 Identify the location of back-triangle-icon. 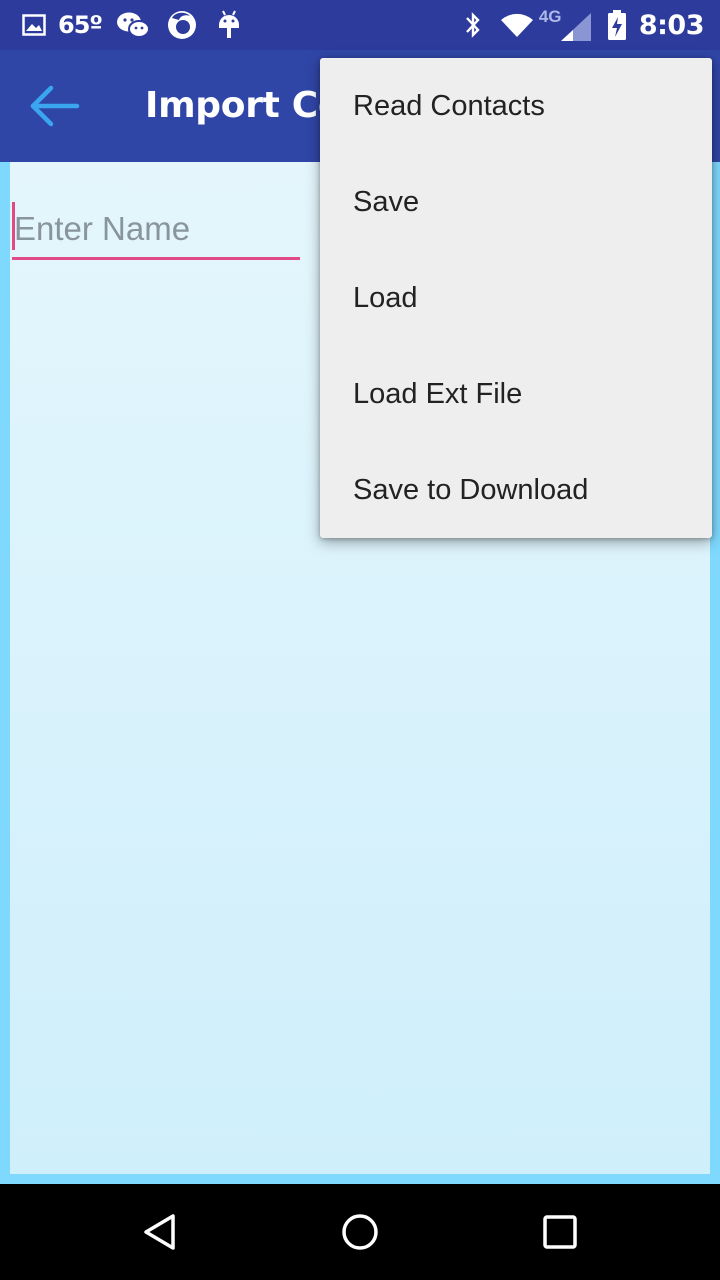
(159, 1232).